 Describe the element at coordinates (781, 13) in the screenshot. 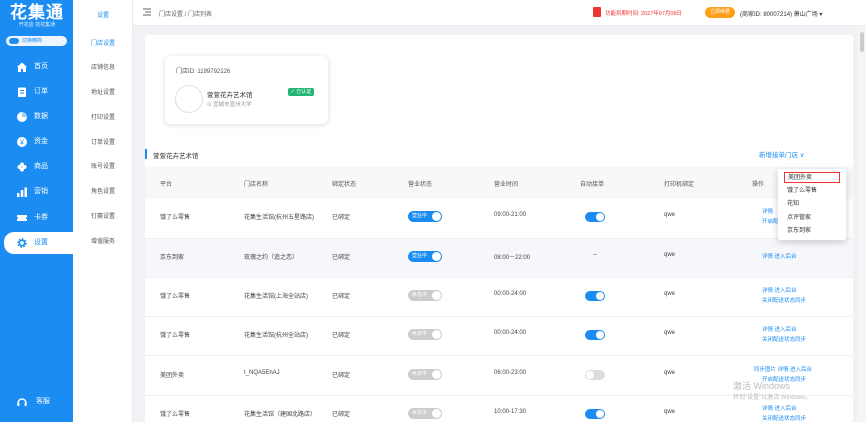

I see `merchant-selector: (商家ID: 80007214) 萧山广场 ▾` at that location.